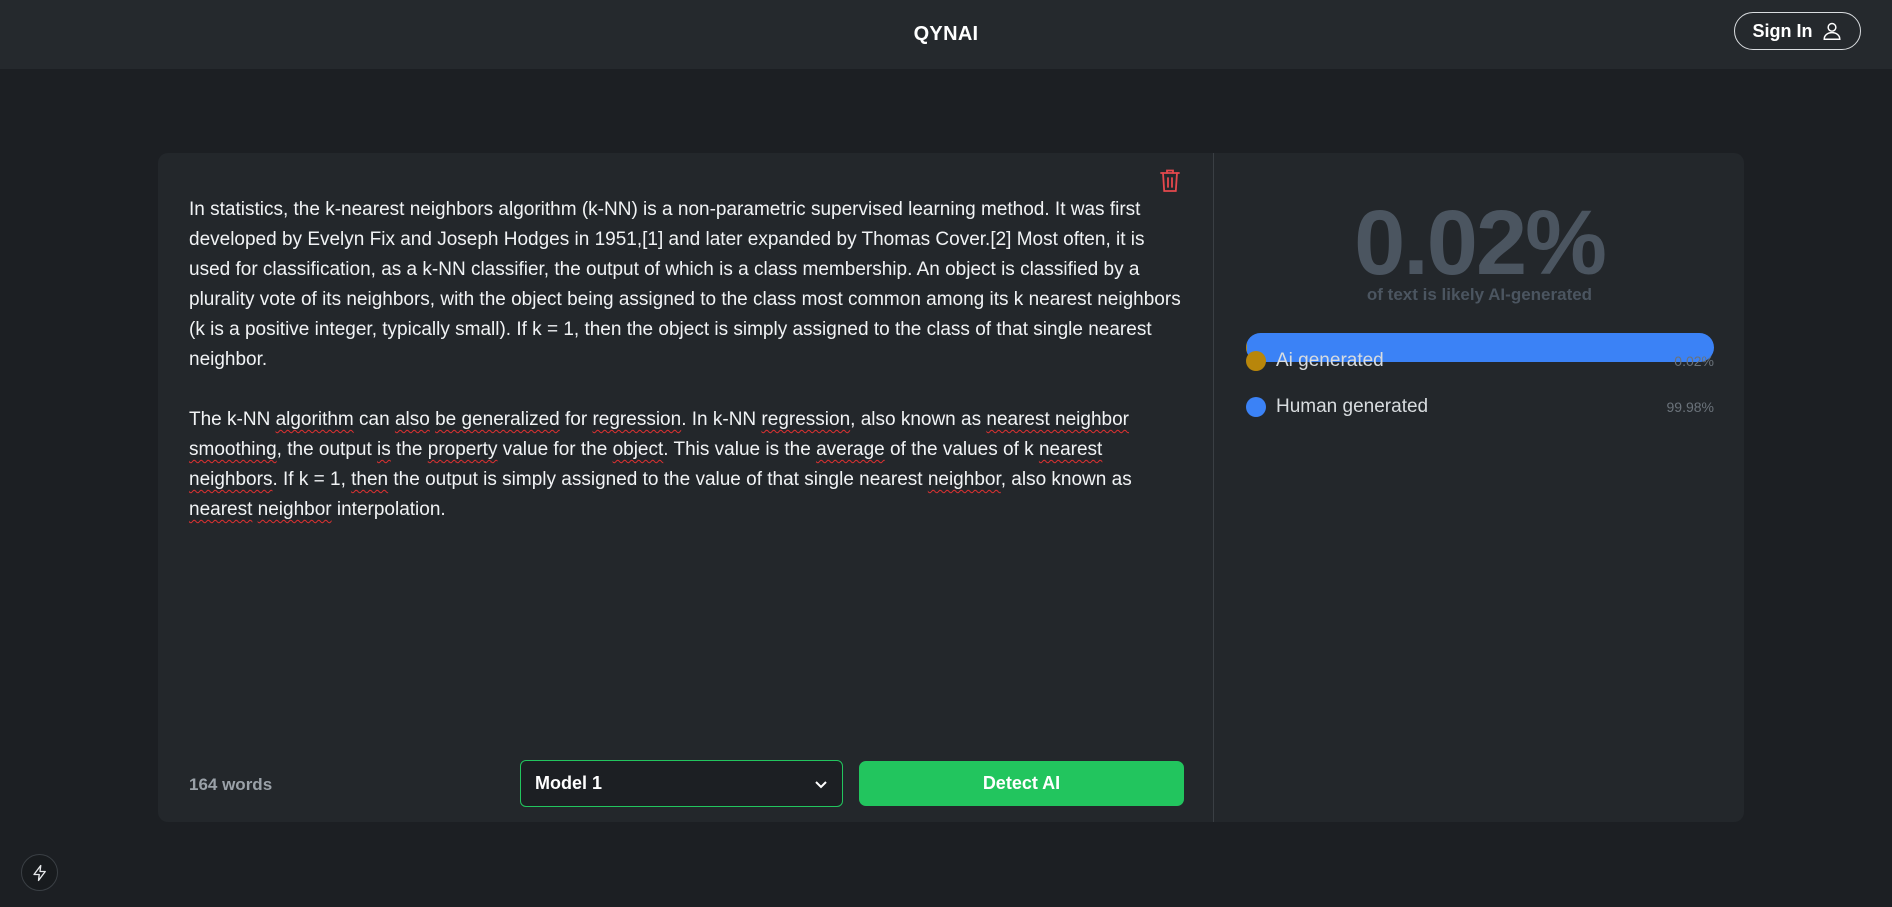 This screenshot has width=1892, height=907. I want to click on legend-ai-value: 0.02%, so click(1694, 361).